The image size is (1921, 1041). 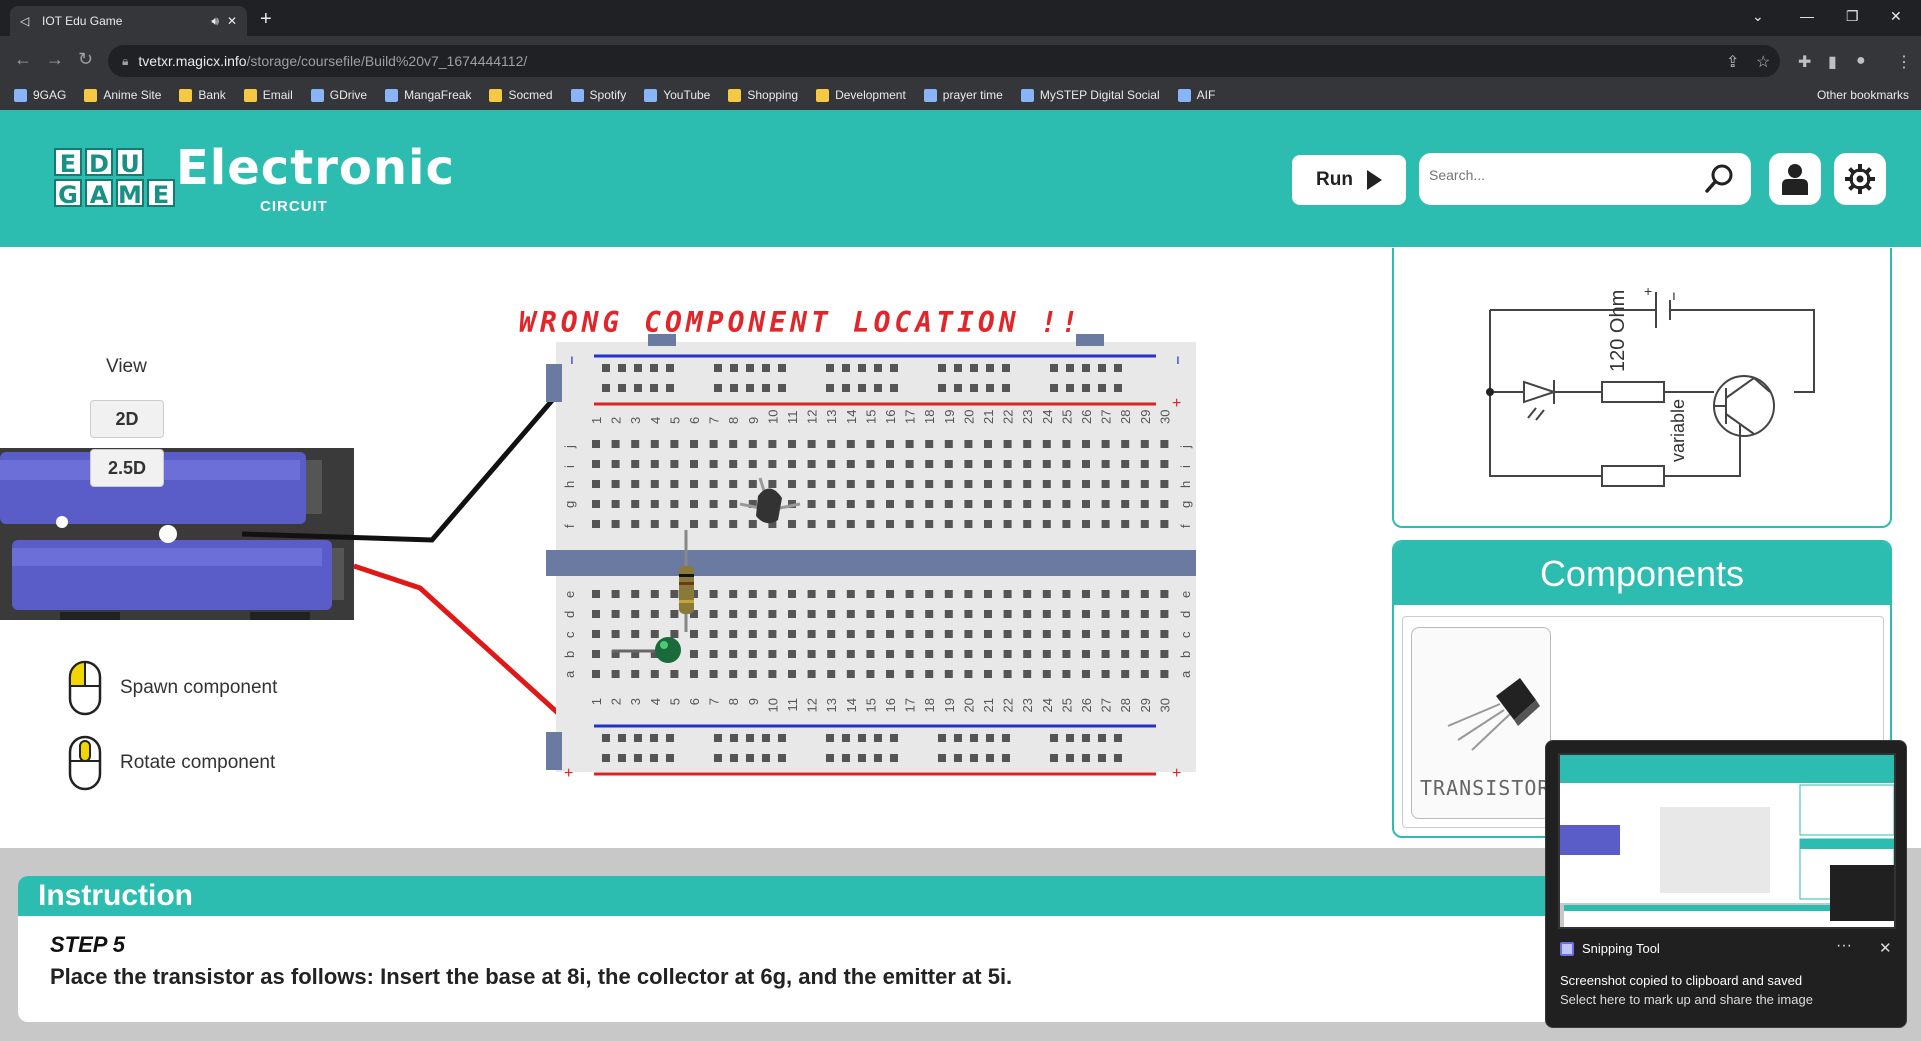 I want to click on bookmark-item: prayer time, so click(x=963, y=95).